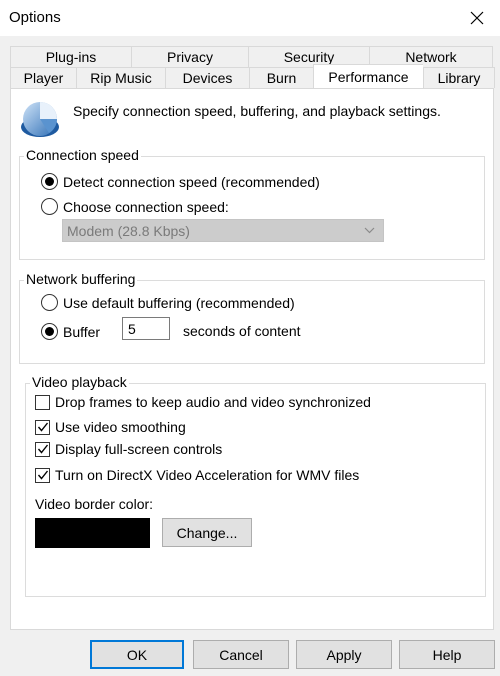 Image resolution: width=500 pixels, height=676 pixels. Describe the element at coordinates (82, 331) in the screenshot. I see `buffer-label: Buffer` at that location.